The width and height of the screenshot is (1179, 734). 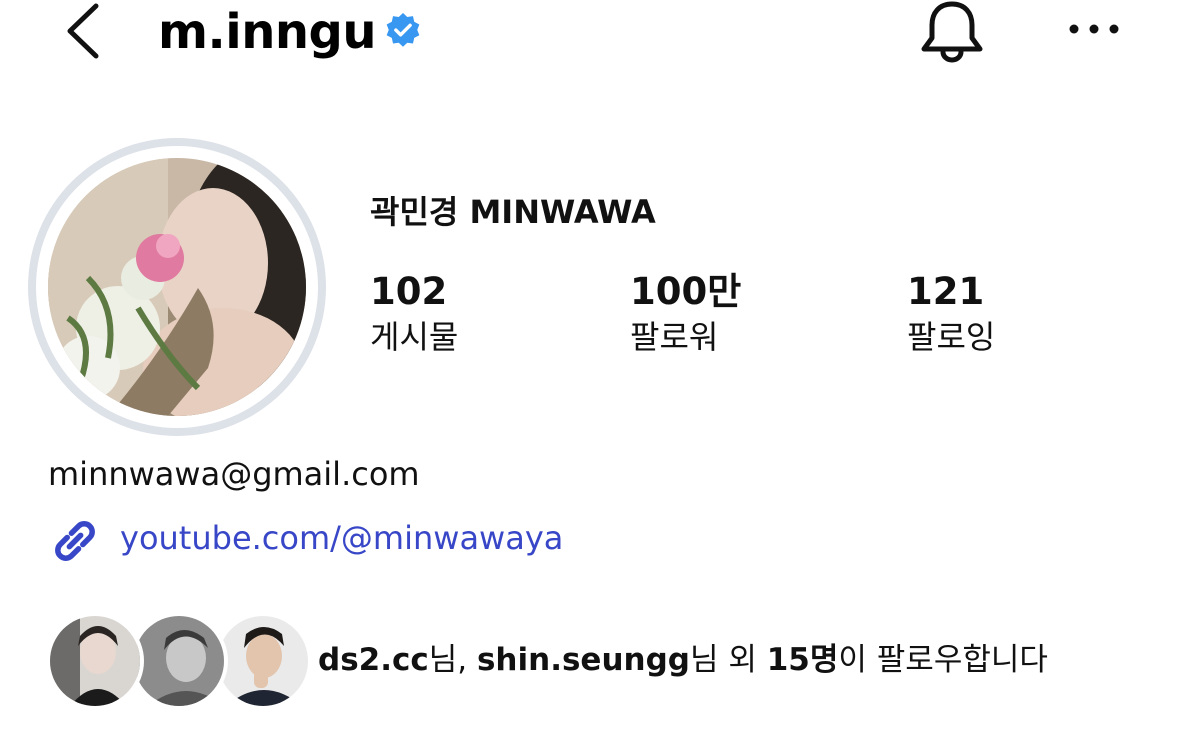 I want to click on followed-by-count: 15명, so click(x=802, y=660).